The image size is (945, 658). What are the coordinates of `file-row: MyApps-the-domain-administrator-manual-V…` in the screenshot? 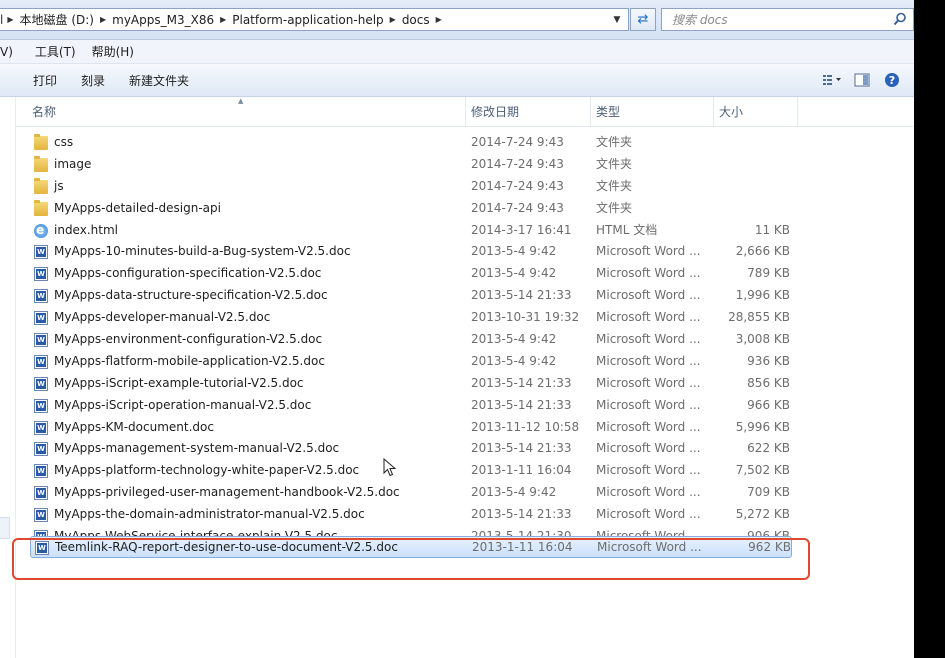 It's located at (465, 515).